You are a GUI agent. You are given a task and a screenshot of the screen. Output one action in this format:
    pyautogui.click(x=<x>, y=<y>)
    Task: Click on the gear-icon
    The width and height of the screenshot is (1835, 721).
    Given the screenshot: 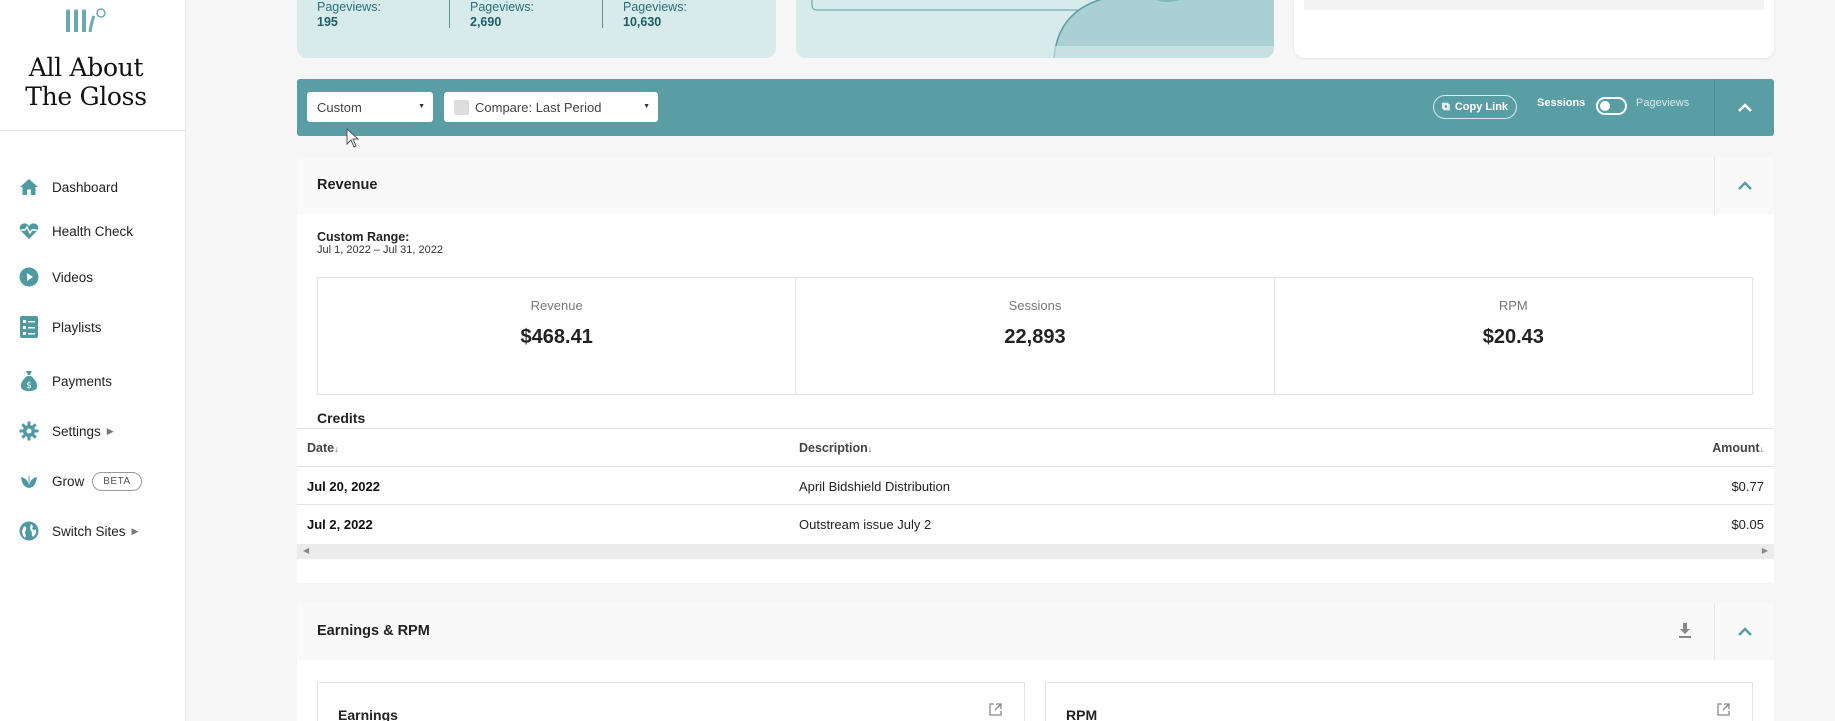 What is the action you would take?
    pyautogui.click(x=29, y=431)
    